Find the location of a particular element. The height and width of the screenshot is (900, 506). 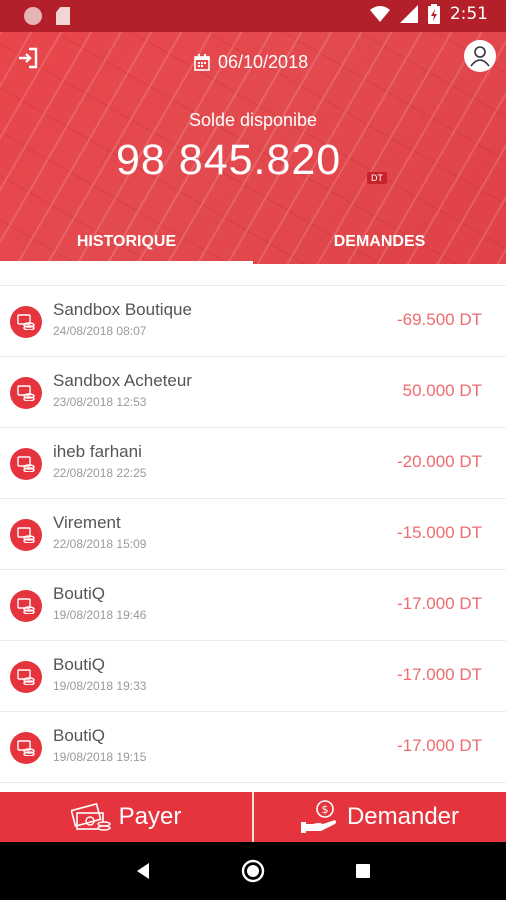

hand-coin-icon: $ is located at coordinates (318, 816).